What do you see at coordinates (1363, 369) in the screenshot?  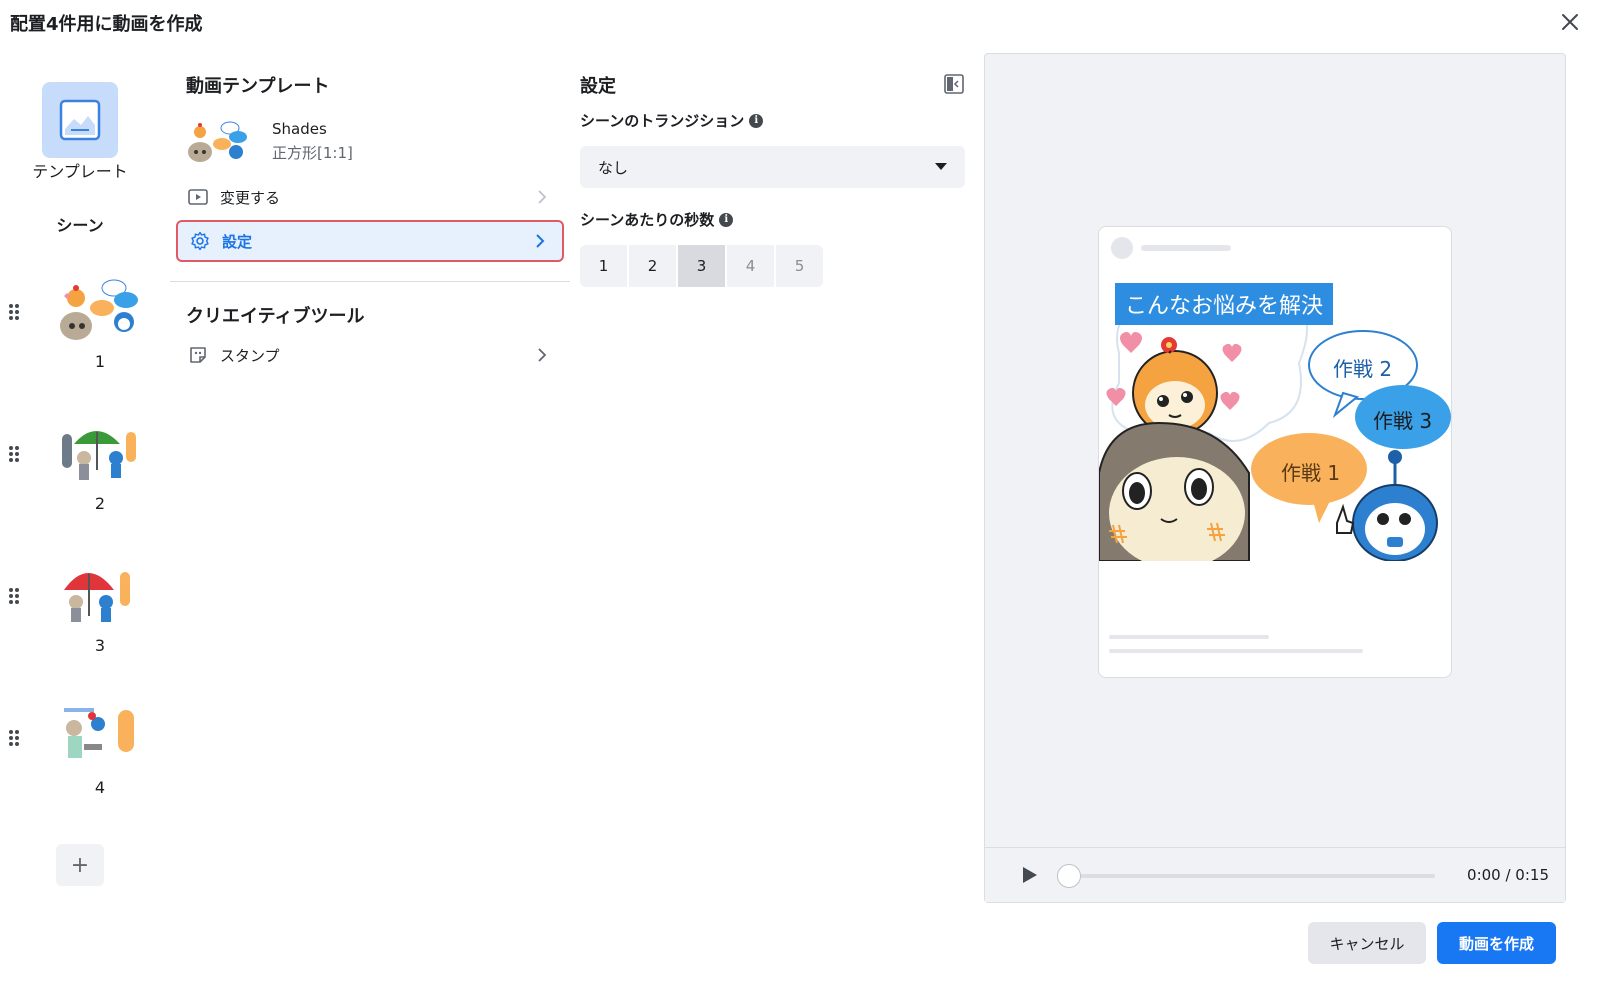 I see `bubble-text: 作戦 2` at bounding box center [1363, 369].